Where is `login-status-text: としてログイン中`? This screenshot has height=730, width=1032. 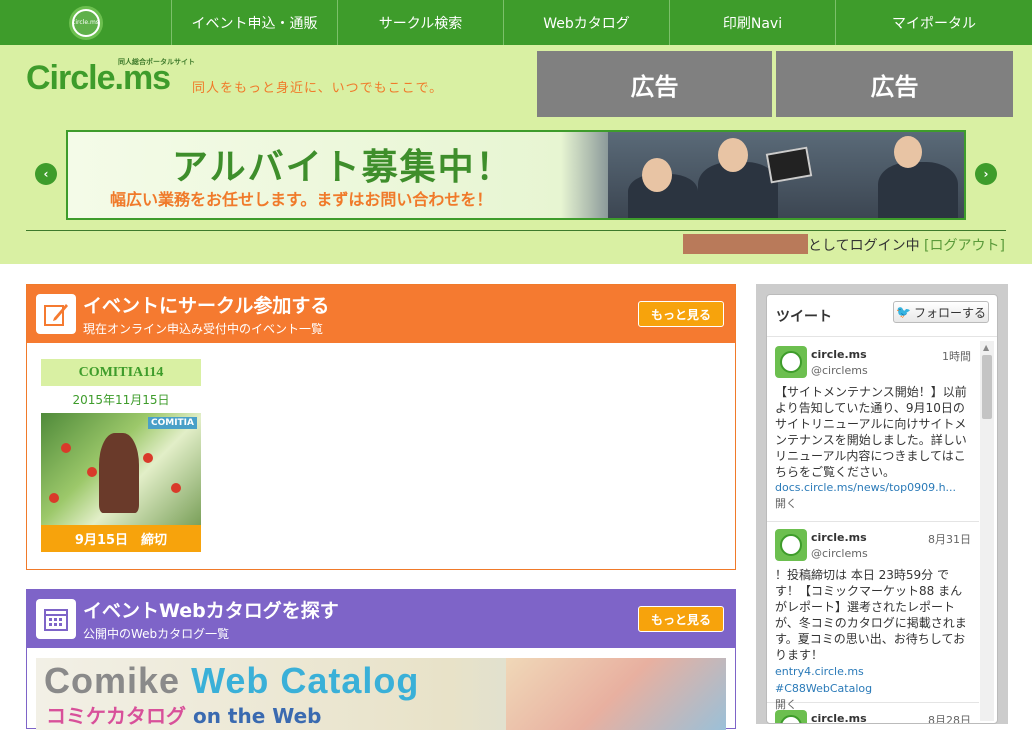
login-status-text: としてログイン中 is located at coordinates (864, 246).